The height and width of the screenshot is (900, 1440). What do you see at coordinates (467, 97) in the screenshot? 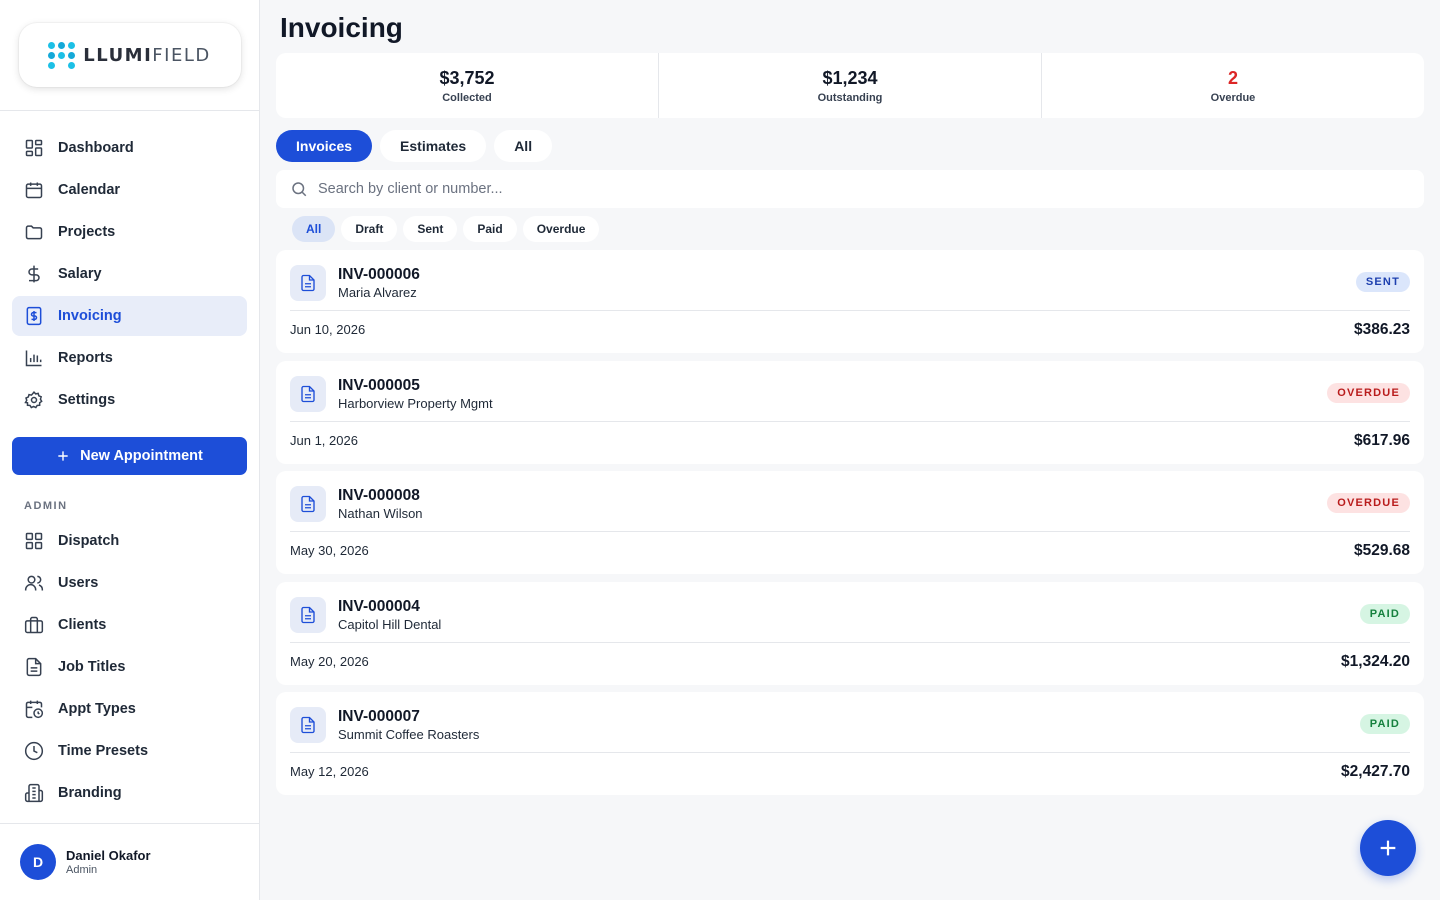
I see `stat-label: Collected` at bounding box center [467, 97].